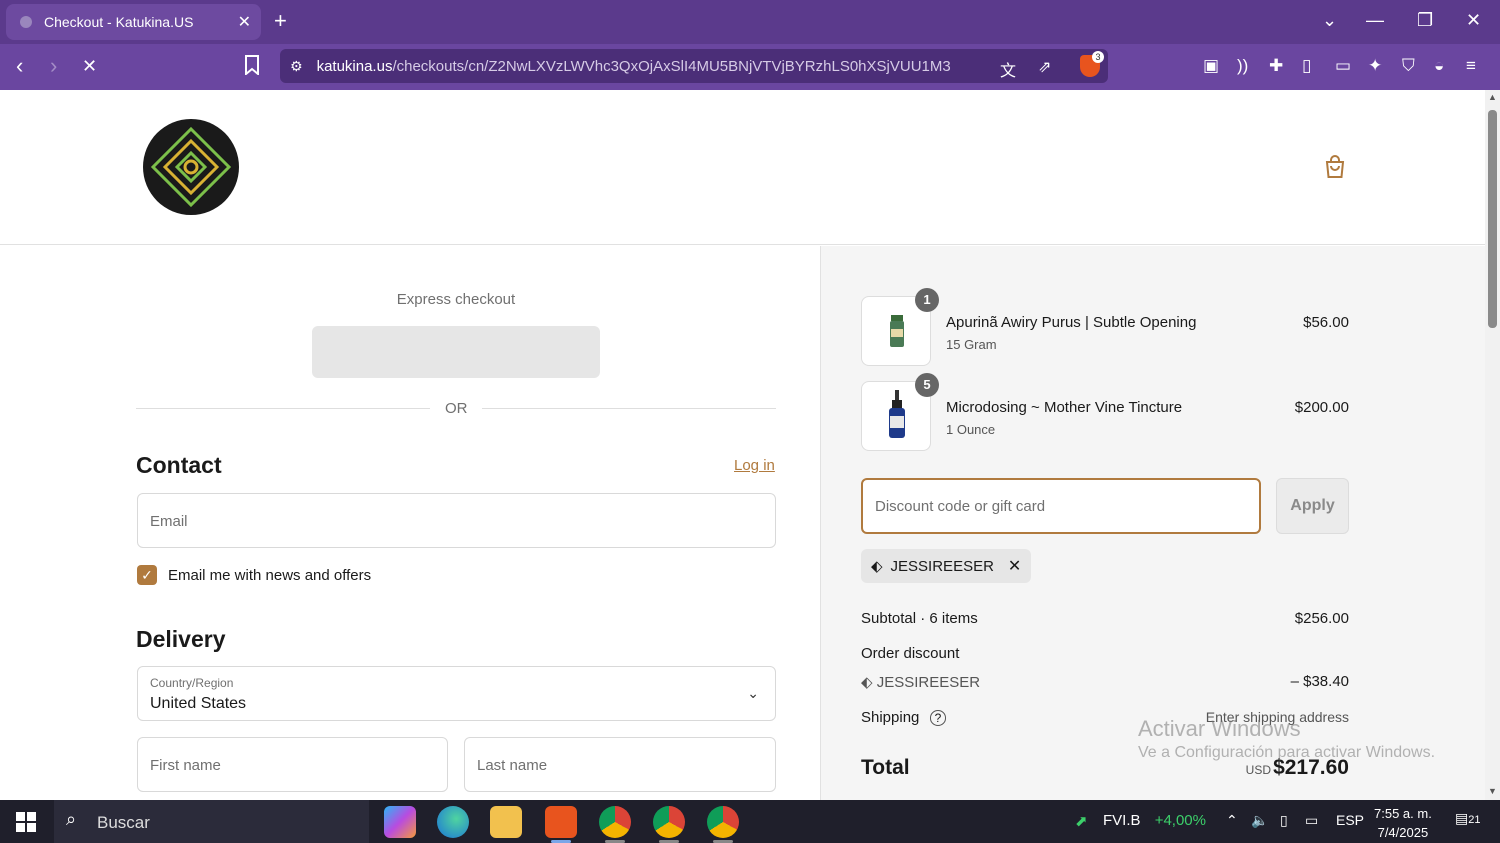 This screenshot has width=1500, height=843. I want to click on windows-activation-subtext: Ve a Configuración para activar Windows., so click(1287, 752).